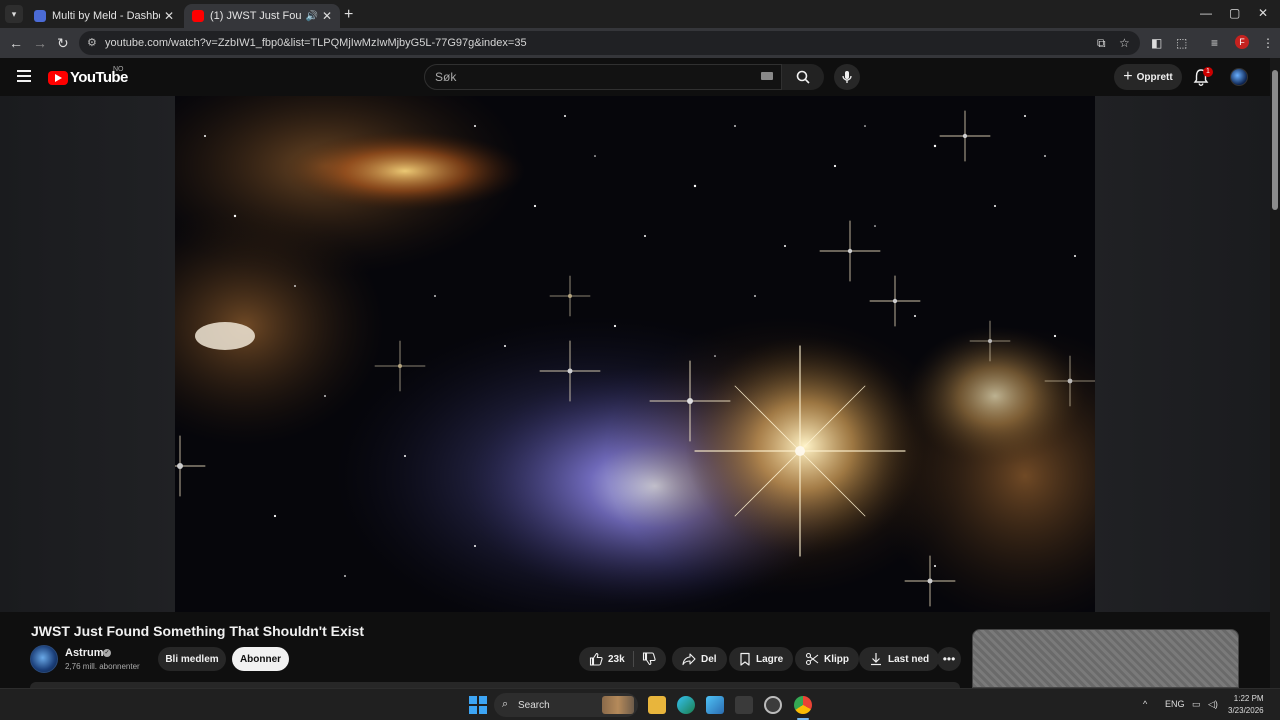 The height and width of the screenshot is (720, 1280). Describe the element at coordinates (1242, 42) in the screenshot. I see `profile-avatar: F` at that location.